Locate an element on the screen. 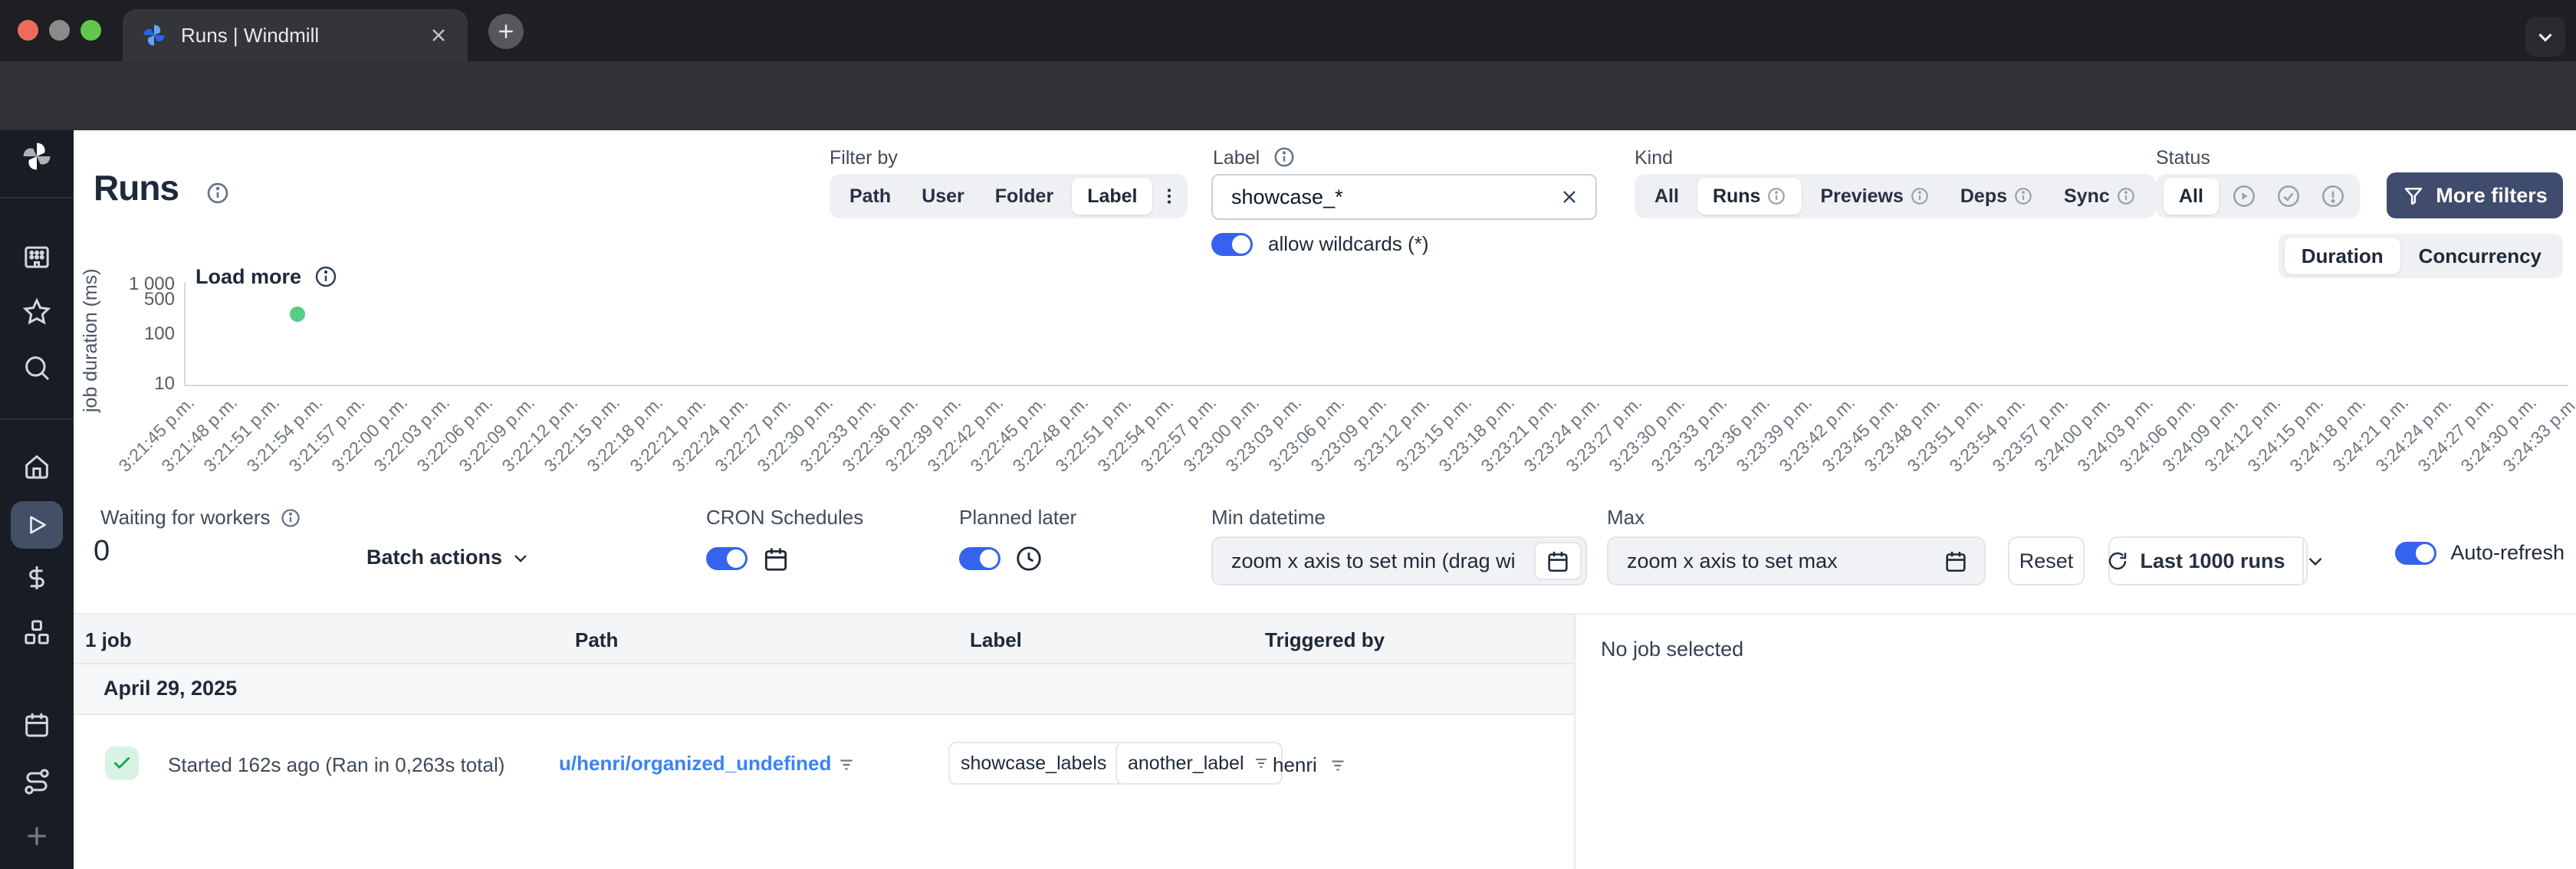  cron-schedules-toggle is located at coordinates (727, 558).